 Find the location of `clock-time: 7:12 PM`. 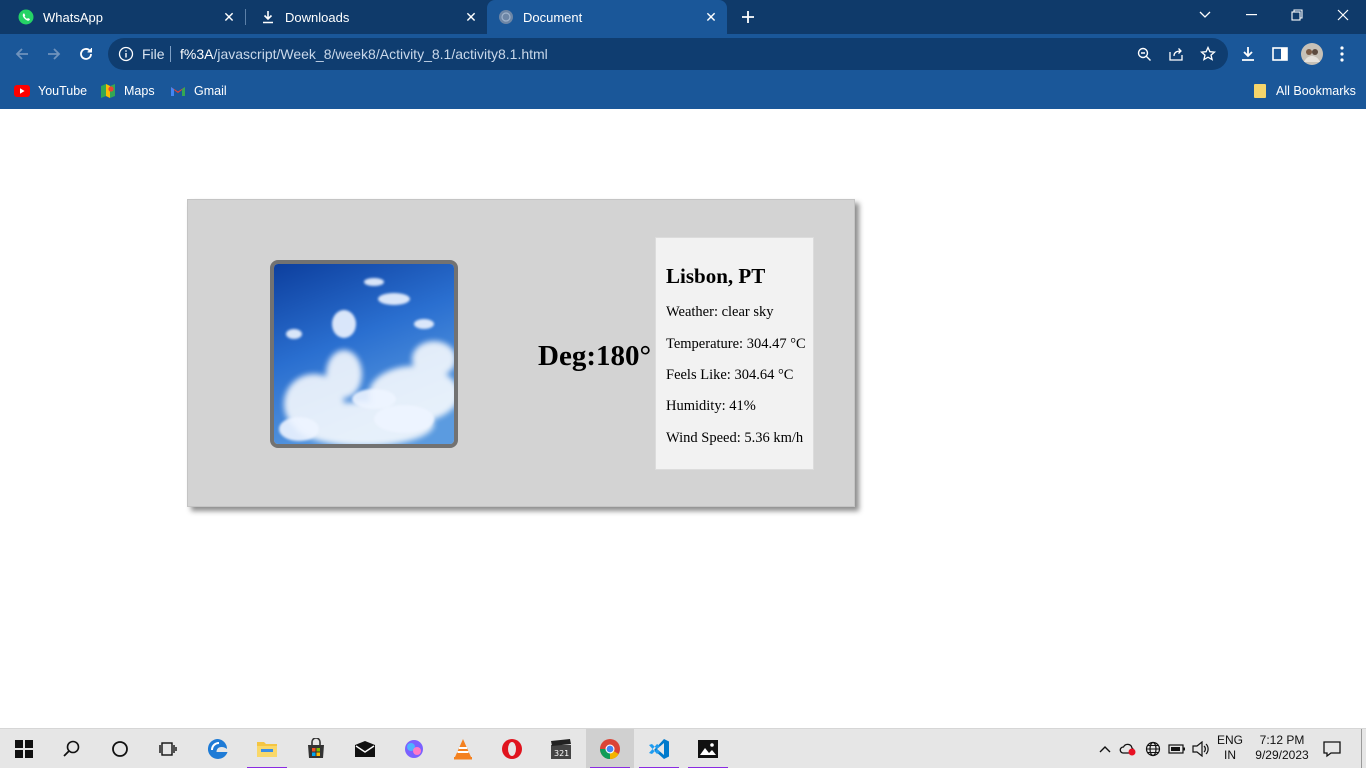

clock-time: 7:12 PM is located at coordinates (1282, 740).